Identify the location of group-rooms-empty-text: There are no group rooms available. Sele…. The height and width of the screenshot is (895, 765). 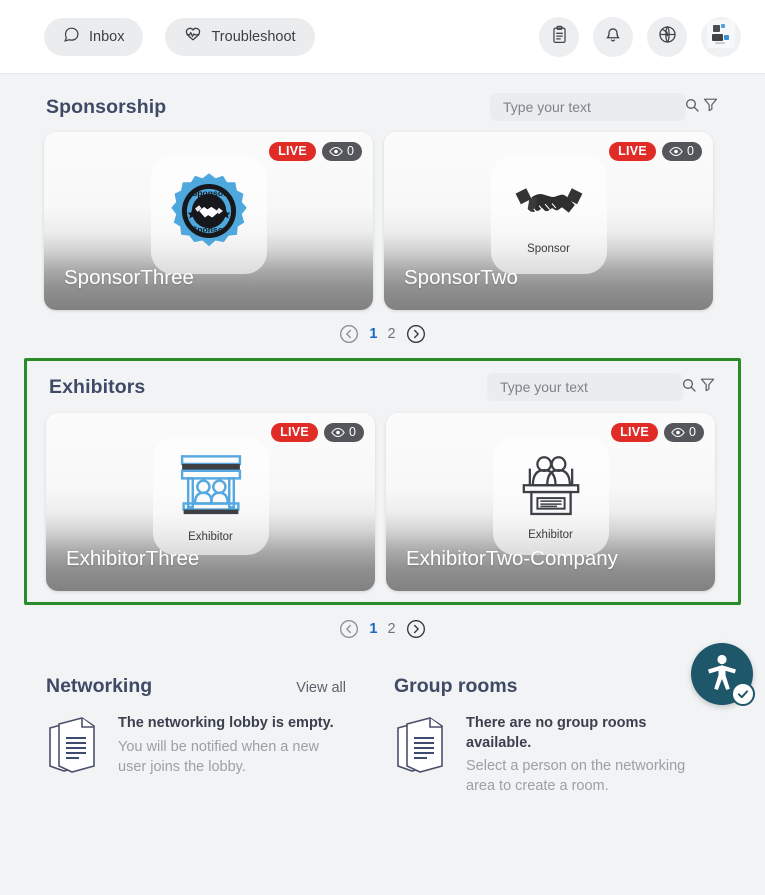
(580, 755).